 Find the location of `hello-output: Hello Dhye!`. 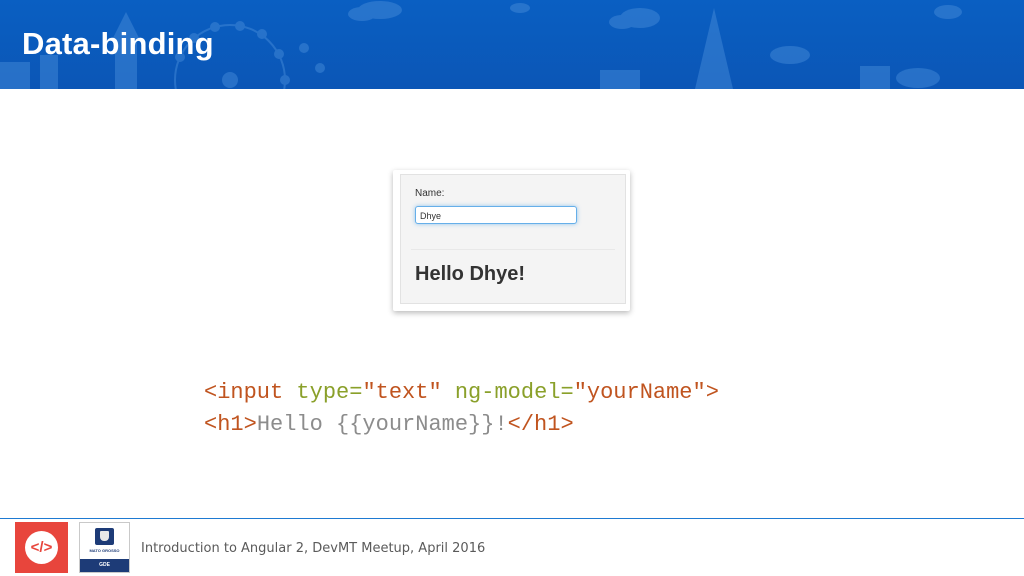

hello-output: Hello Dhye! is located at coordinates (470, 274).